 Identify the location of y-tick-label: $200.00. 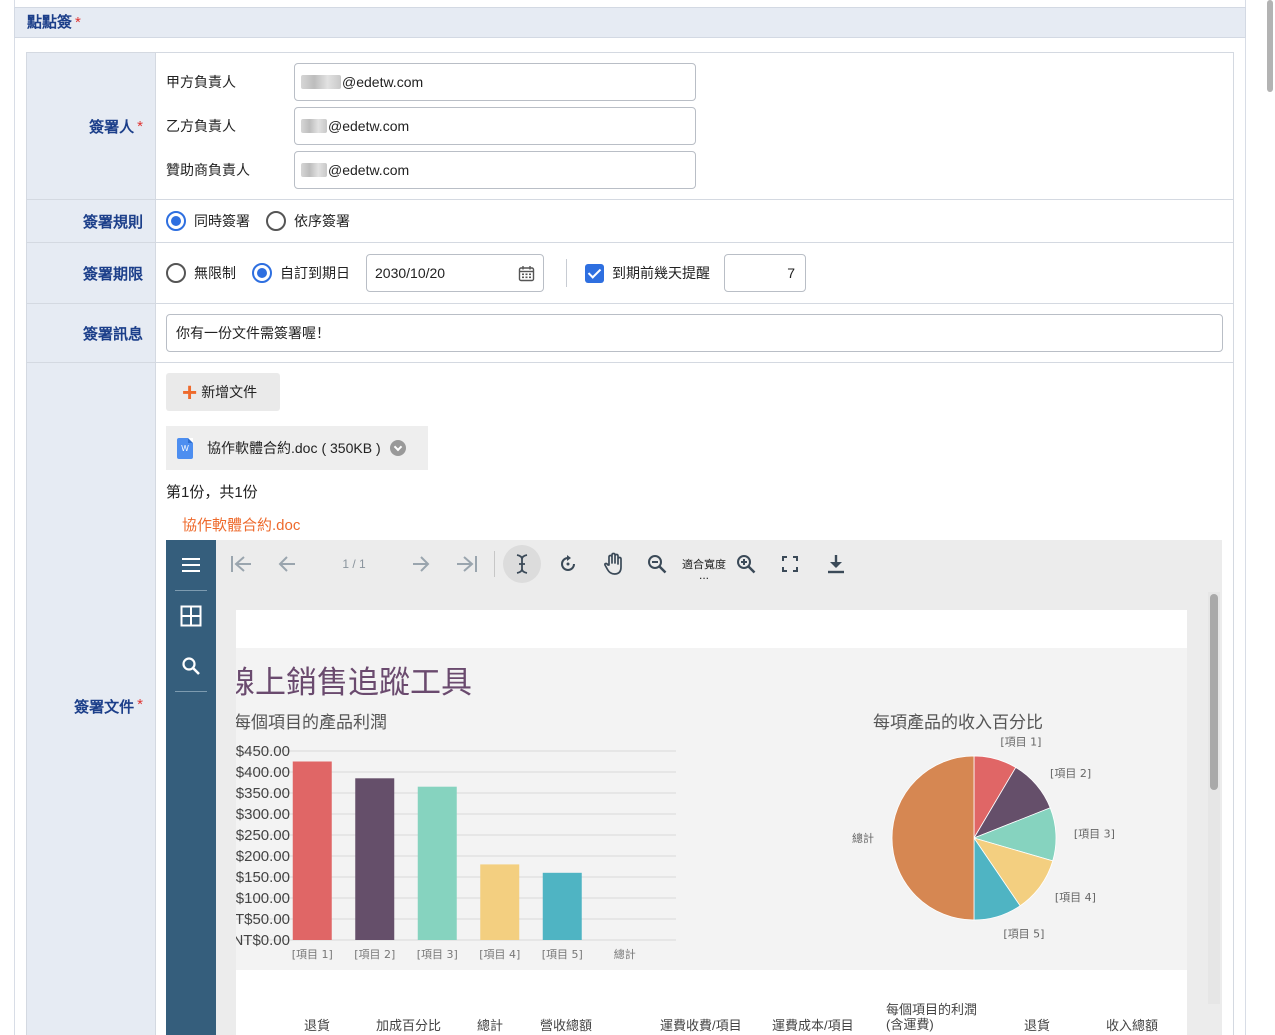
(263, 856).